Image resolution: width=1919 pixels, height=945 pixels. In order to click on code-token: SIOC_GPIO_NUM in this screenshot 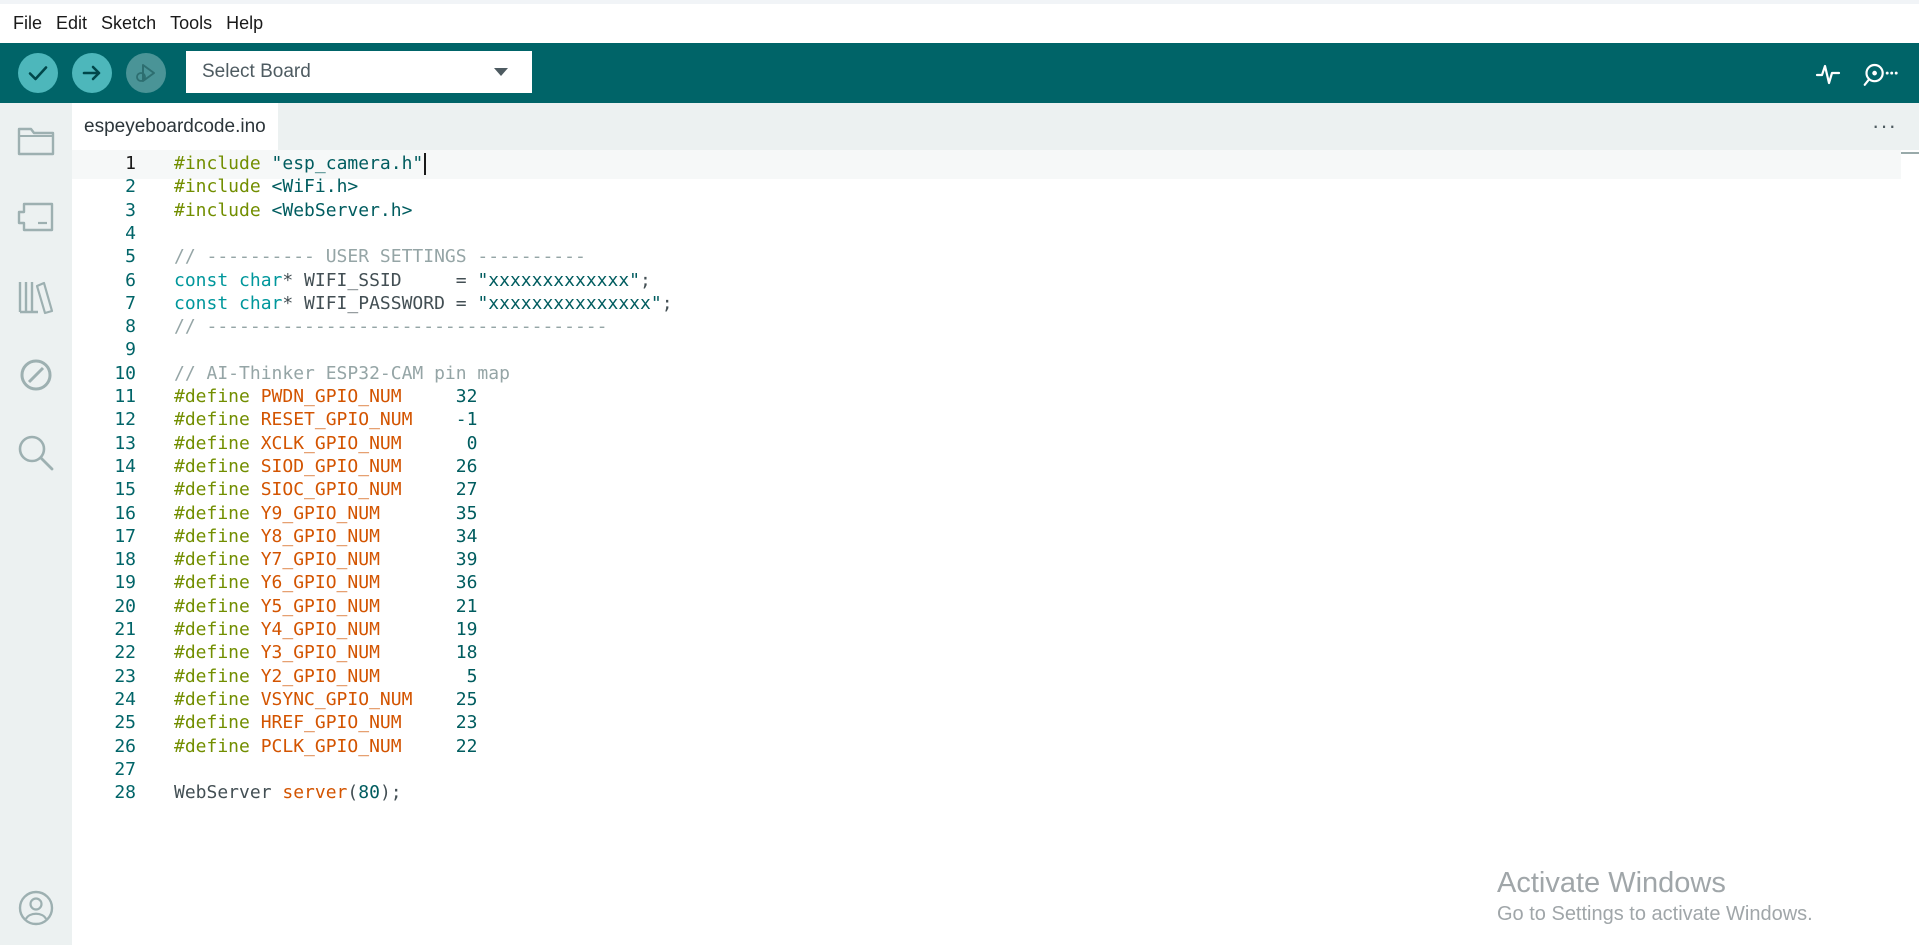, I will do `click(331, 490)`.